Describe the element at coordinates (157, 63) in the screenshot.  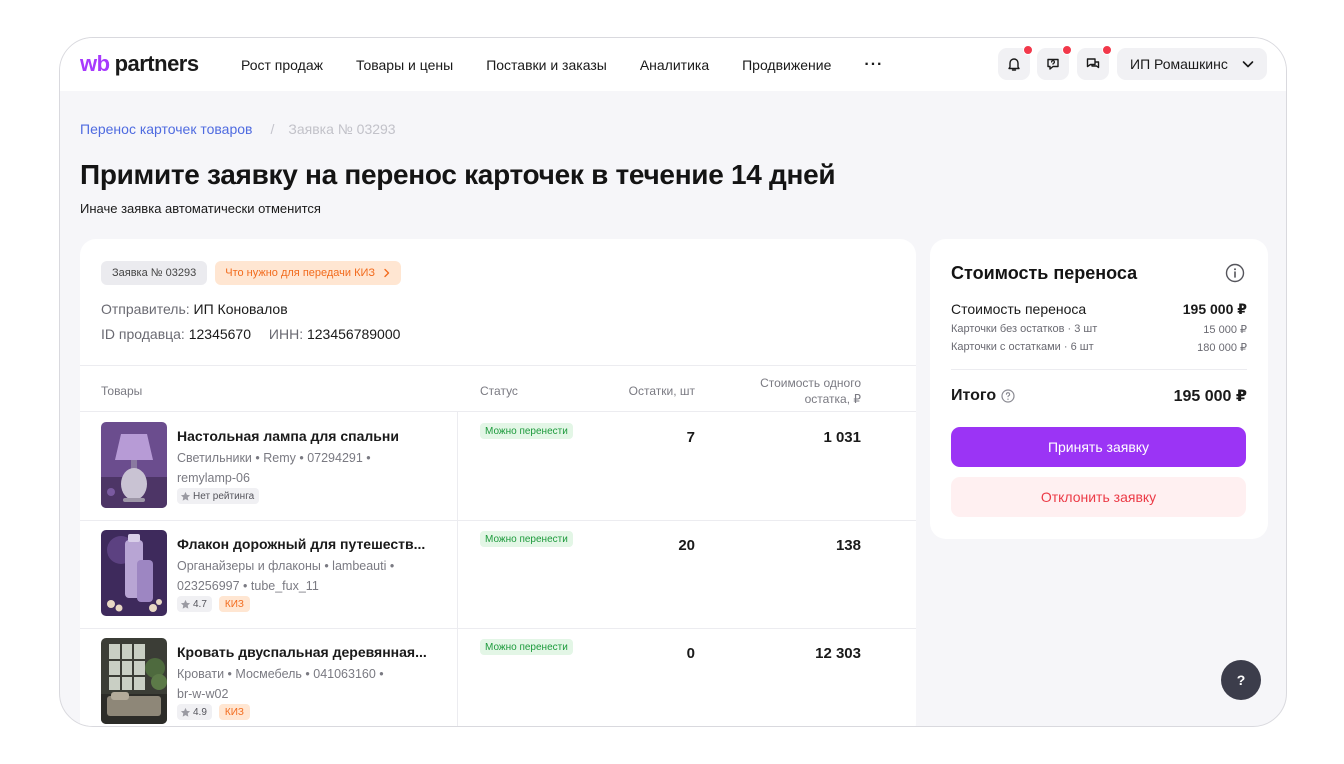
I see `logo-partners: partners` at that location.